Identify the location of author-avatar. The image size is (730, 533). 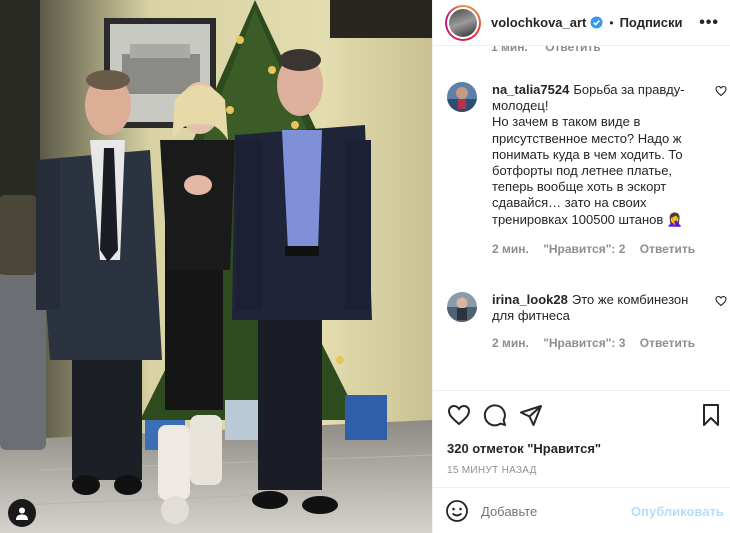
(463, 22).